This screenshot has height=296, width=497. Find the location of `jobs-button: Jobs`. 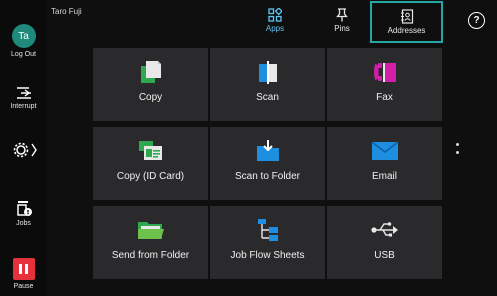

jobs-button: Jobs is located at coordinates (23, 213).